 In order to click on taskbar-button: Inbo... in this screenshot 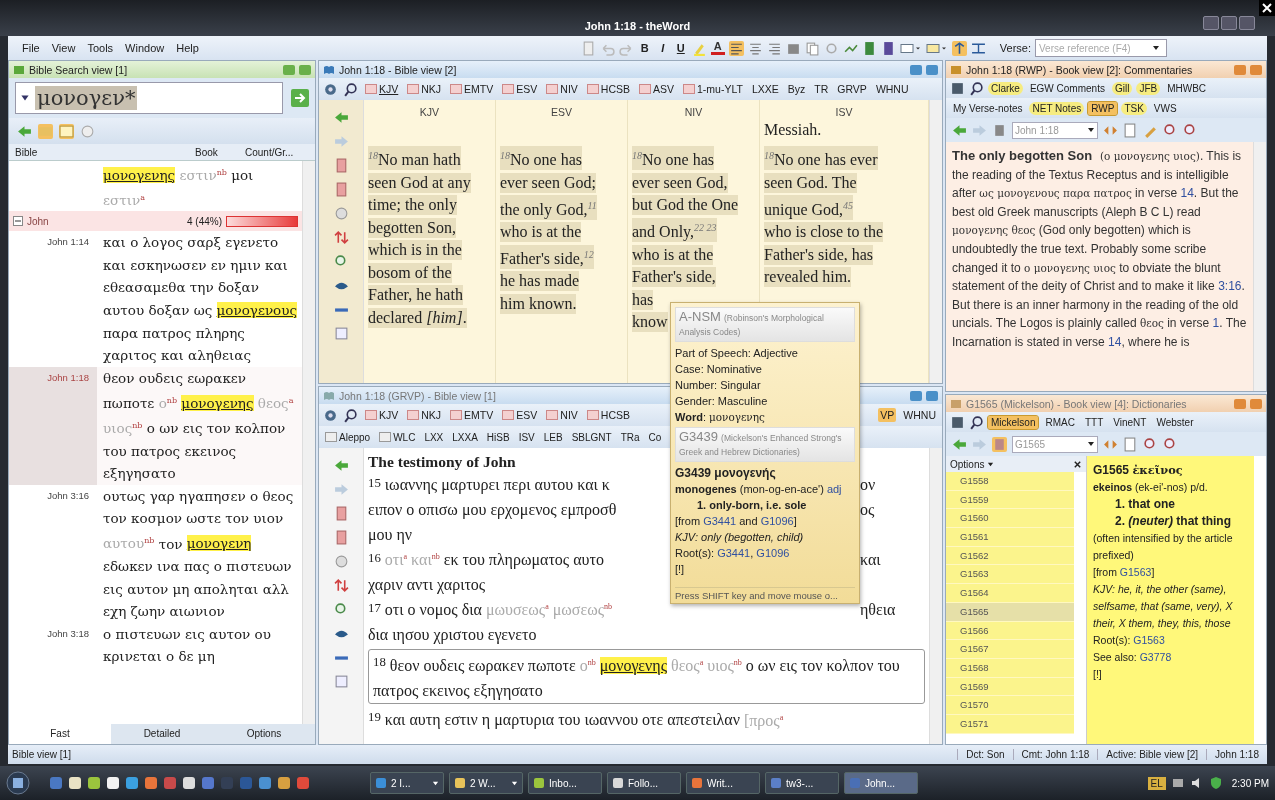, I will do `click(565, 783)`.